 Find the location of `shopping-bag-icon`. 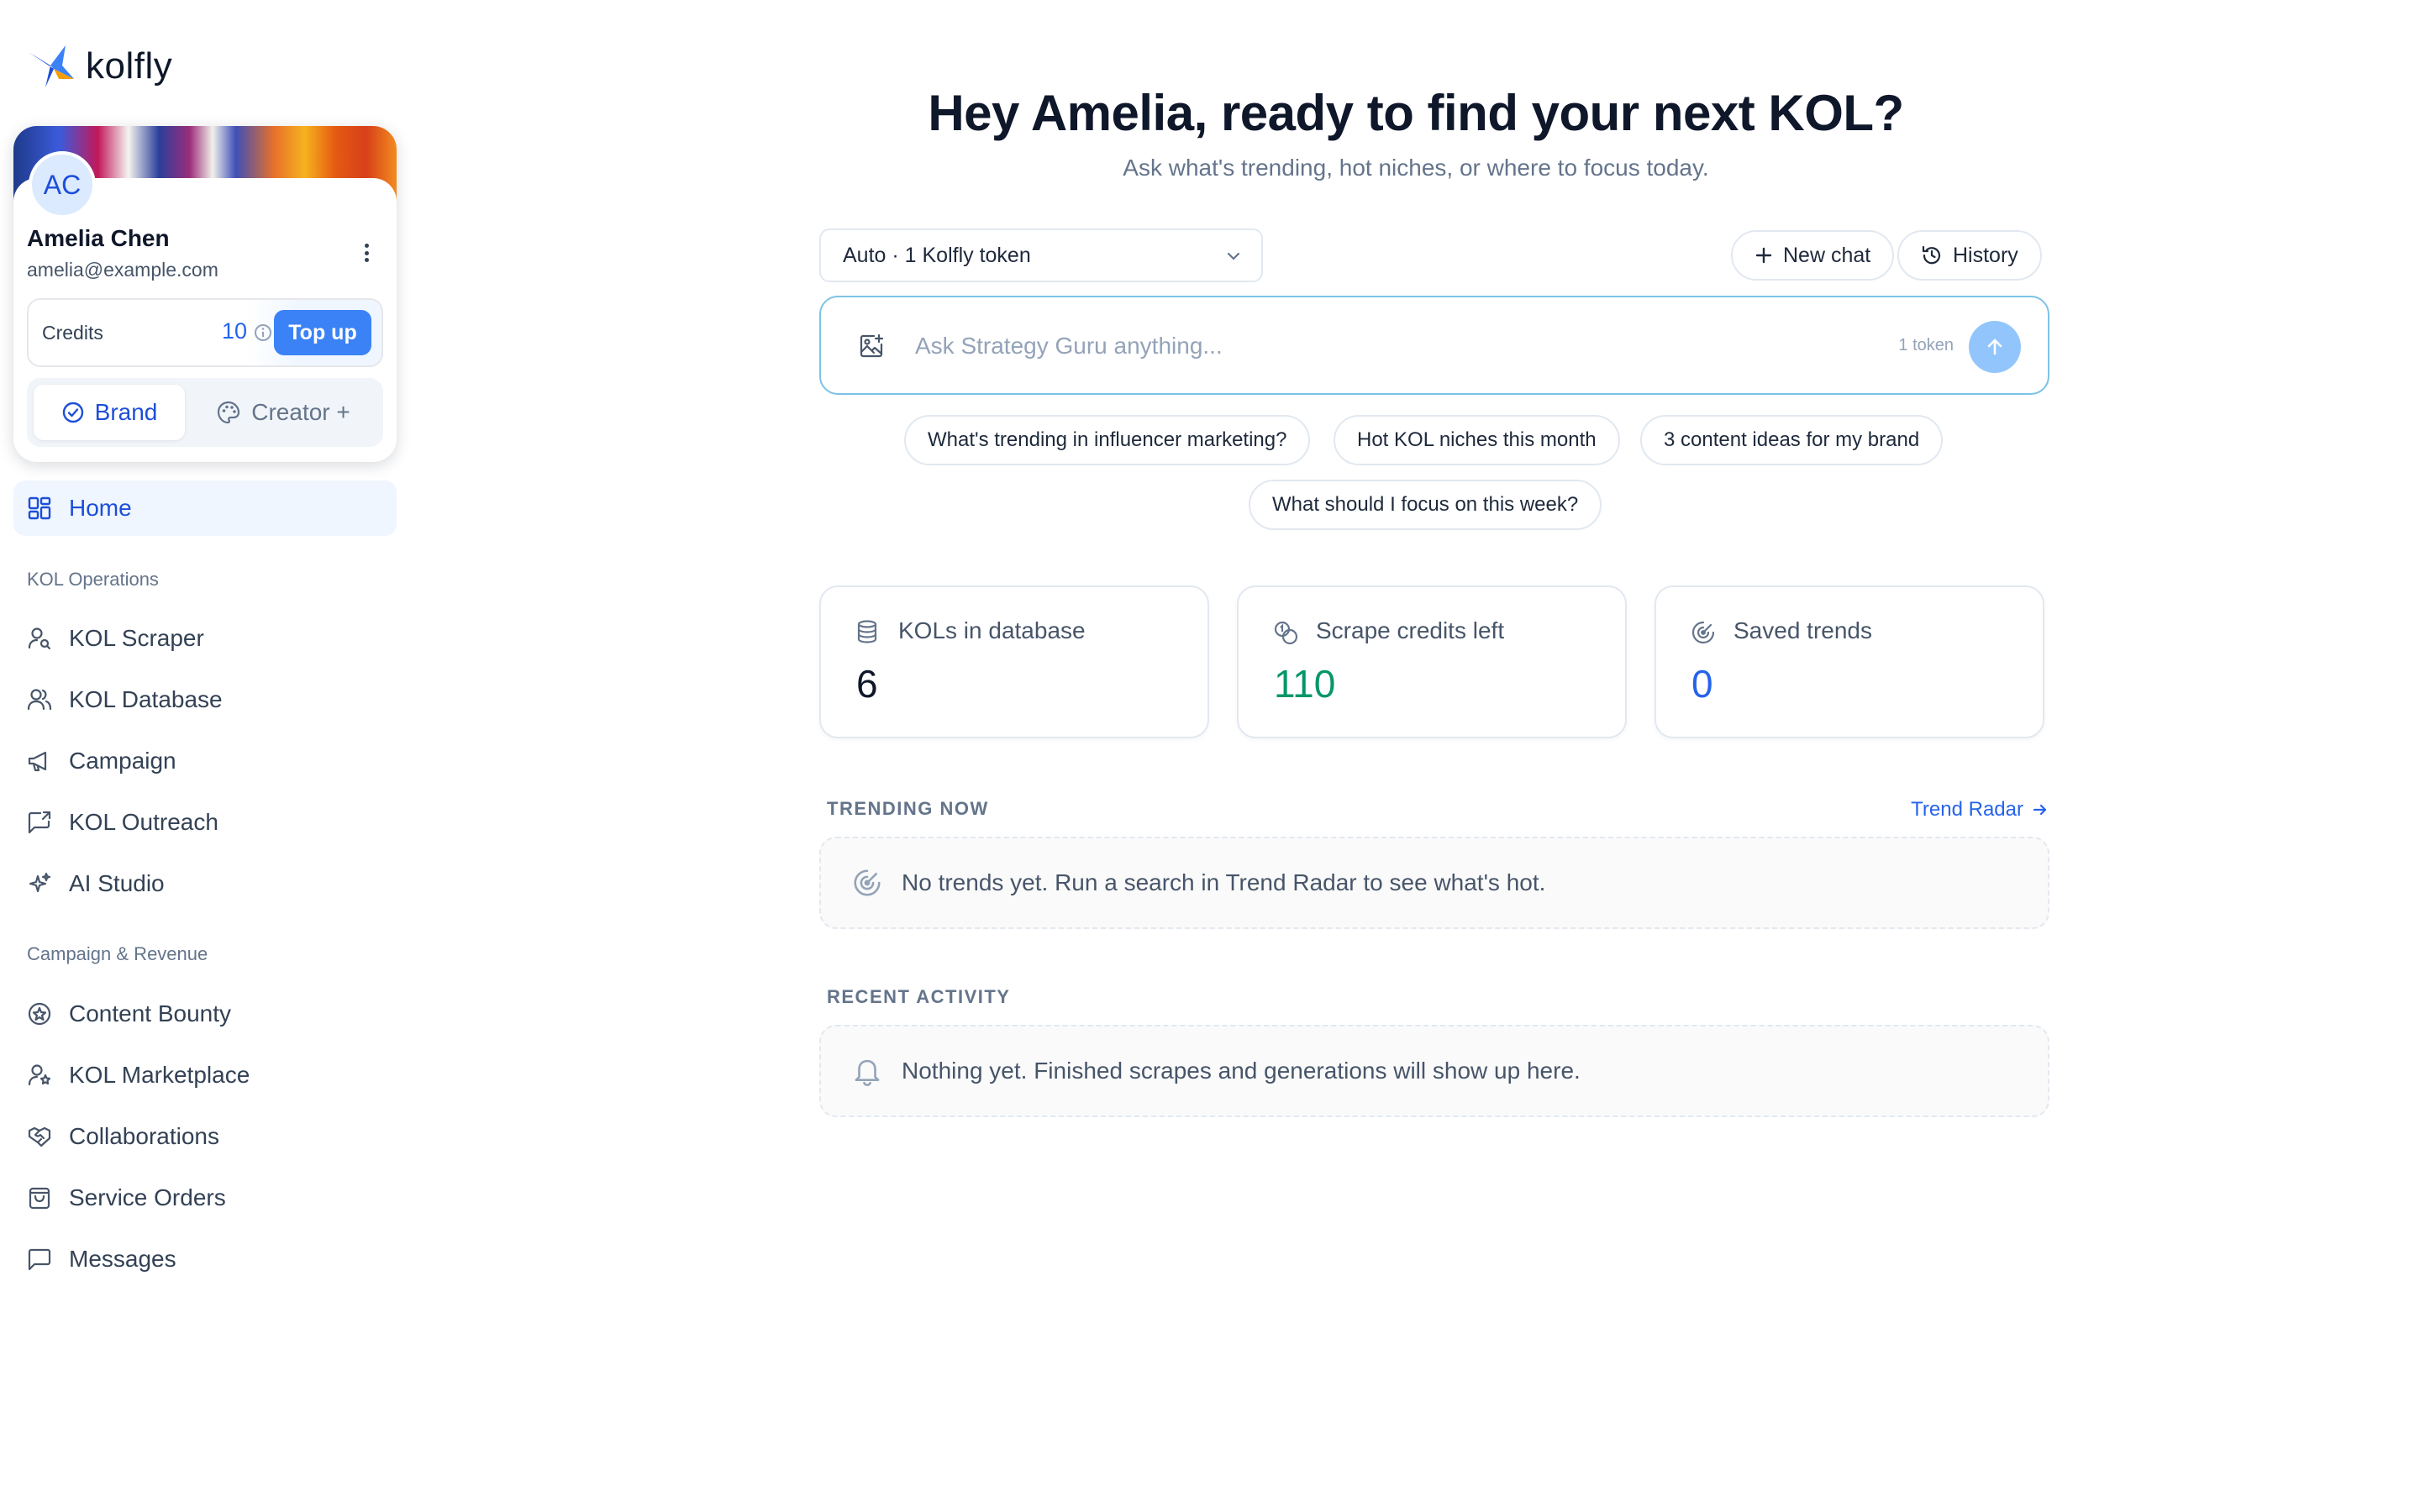

shopping-bag-icon is located at coordinates (39, 1198).